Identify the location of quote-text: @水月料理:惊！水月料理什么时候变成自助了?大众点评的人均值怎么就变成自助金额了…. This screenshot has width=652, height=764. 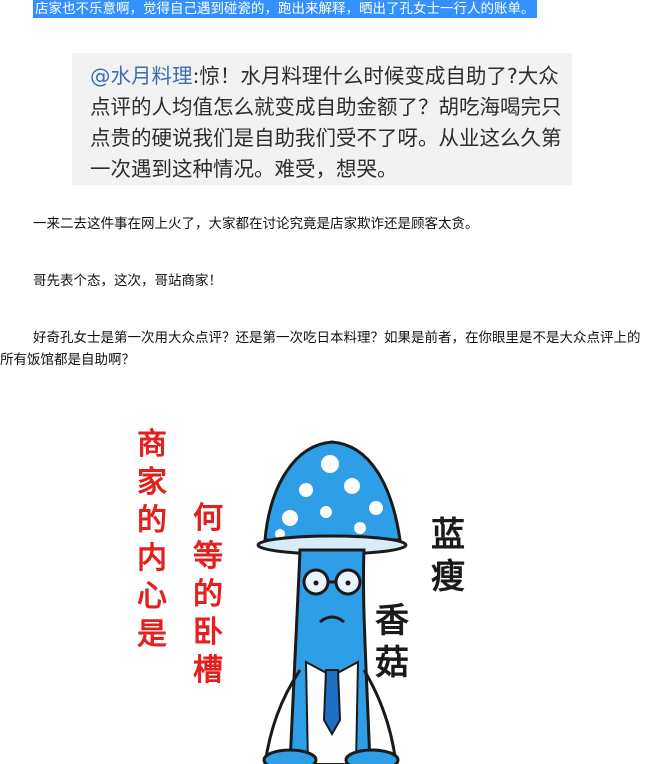
(327, 123).